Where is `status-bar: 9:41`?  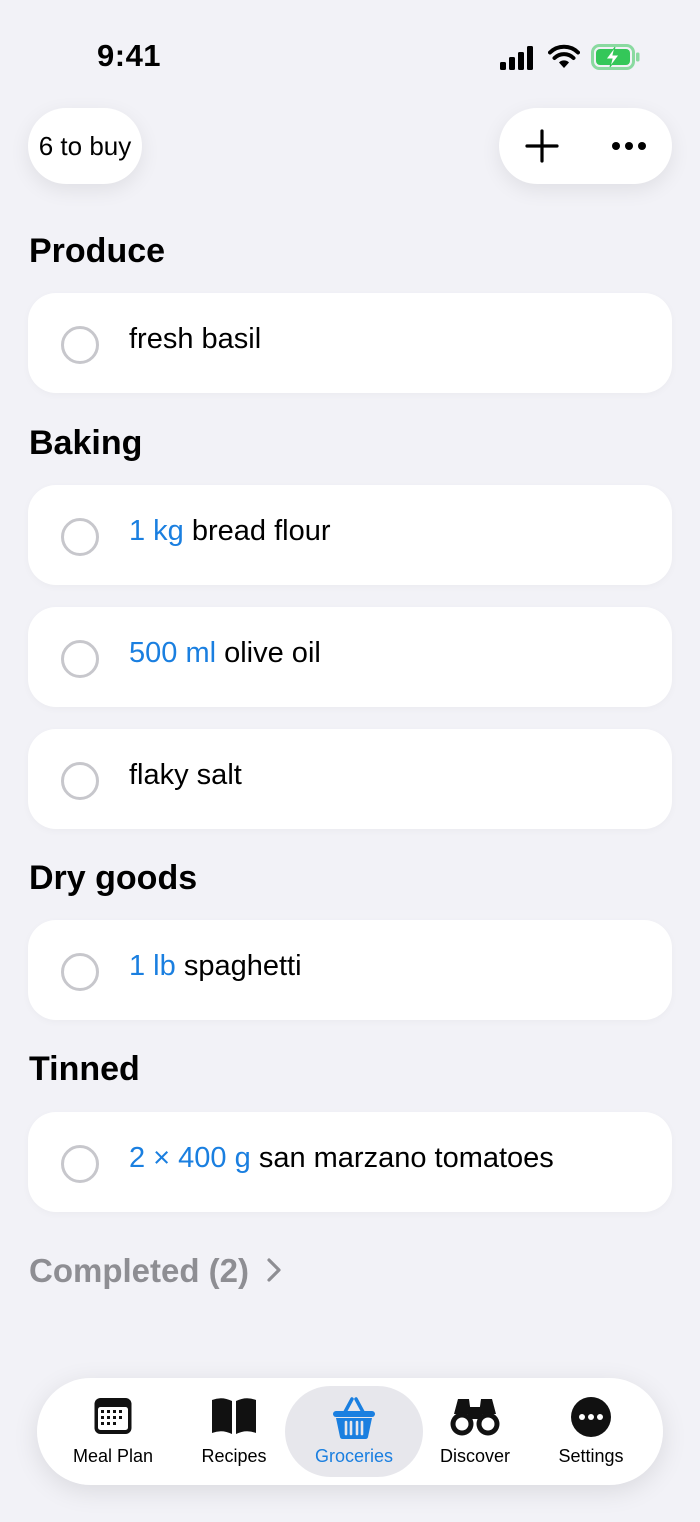 status-bar: 9:41 is located at coordinates (350, 50).